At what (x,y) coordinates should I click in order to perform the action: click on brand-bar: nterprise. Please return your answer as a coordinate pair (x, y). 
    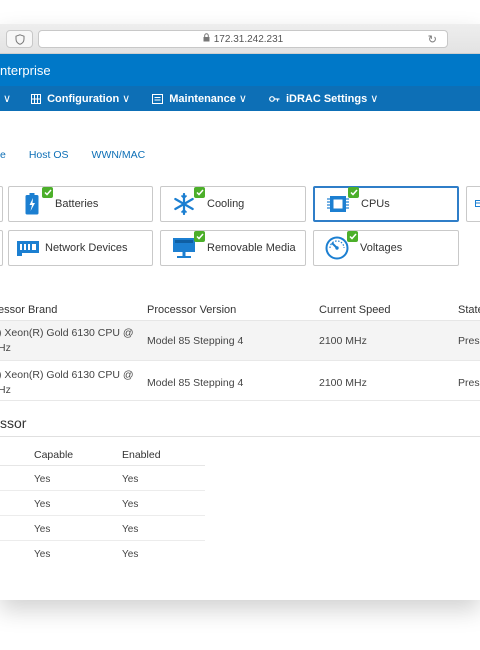
    Looking at the image, I should click on (240, 70).